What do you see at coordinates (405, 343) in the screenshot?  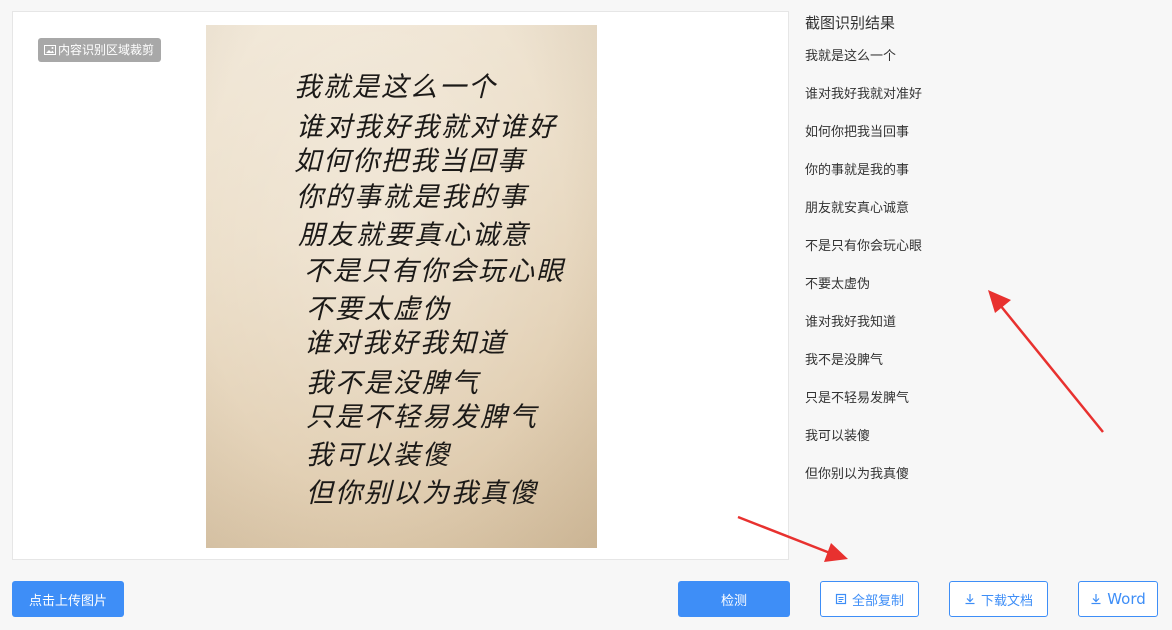 I see `photo-line: 谁对我好我知道` at bounding box center [405, 343].